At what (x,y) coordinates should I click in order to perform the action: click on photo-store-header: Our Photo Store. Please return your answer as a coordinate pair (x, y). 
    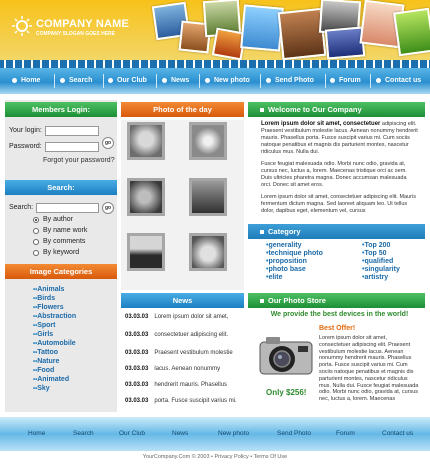
    Looking at the image, I should click on (336, 300).